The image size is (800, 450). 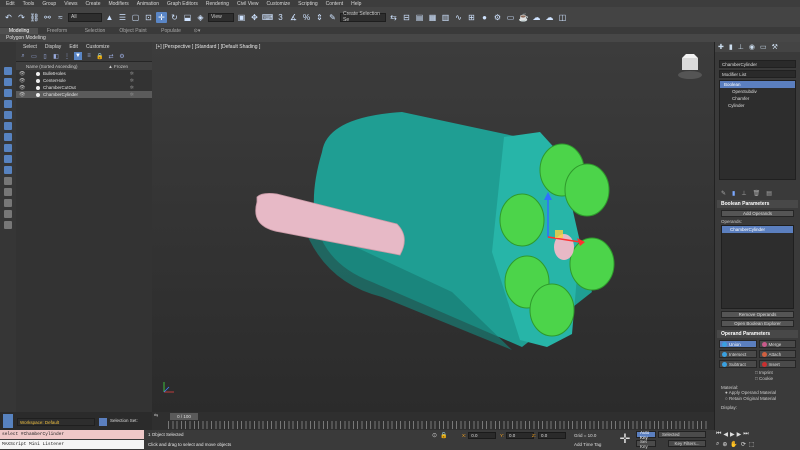 What do you see at coordinates (725, 434) in the screenshot?
I see `previous-frame-icon: ◀` at bounding box center [725, 434].